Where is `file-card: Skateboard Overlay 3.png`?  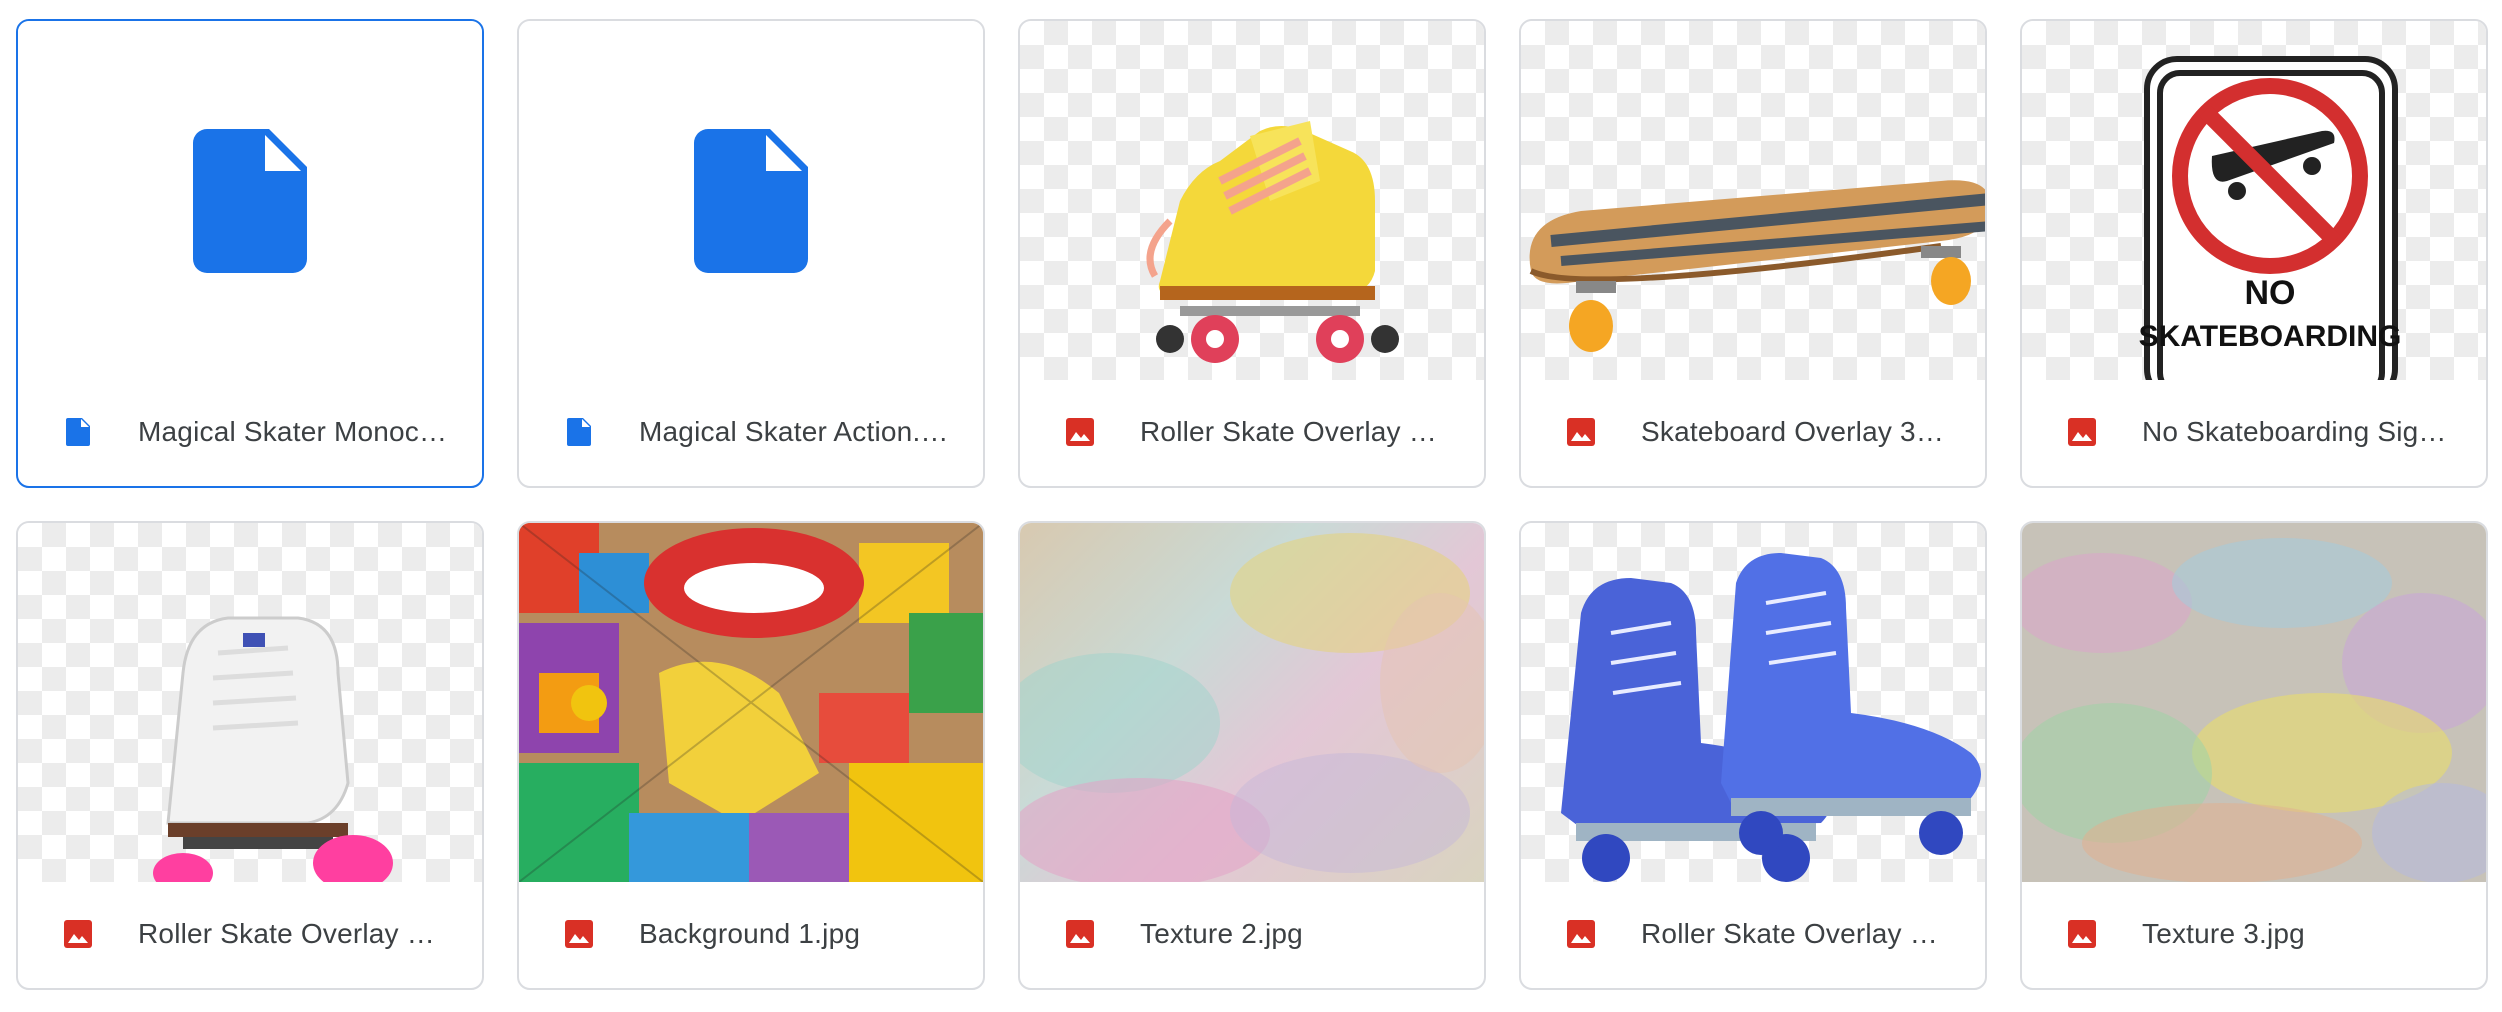
file-card: Skateboard Overlay 3.png is located at coordinates (1753, 253).